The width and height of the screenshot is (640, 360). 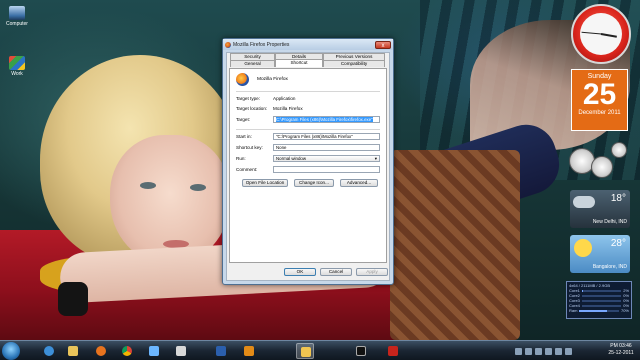 What do you see at coordinates (265, 183) in the screenshot?
I see `open-file-location-button: Open File Location` at bounding box center [265, 183].